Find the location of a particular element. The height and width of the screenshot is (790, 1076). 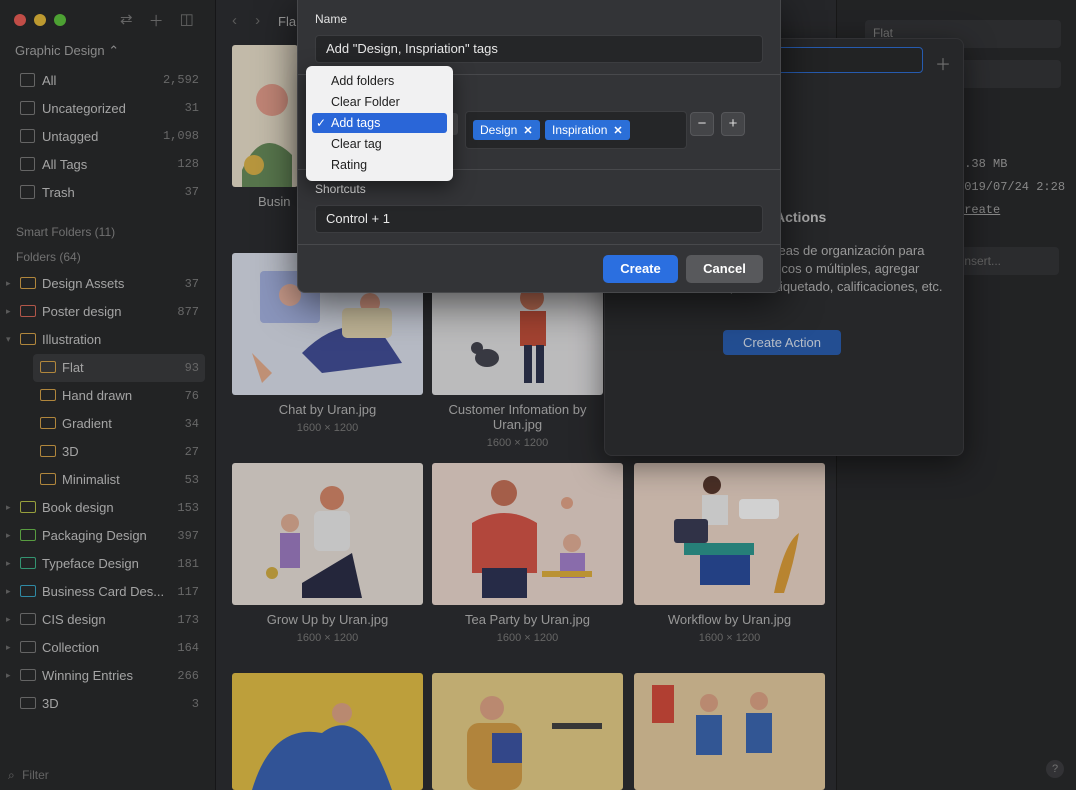

tag-chip-inspiration: Inspiration ✕ is located at coordinates (587, 130).